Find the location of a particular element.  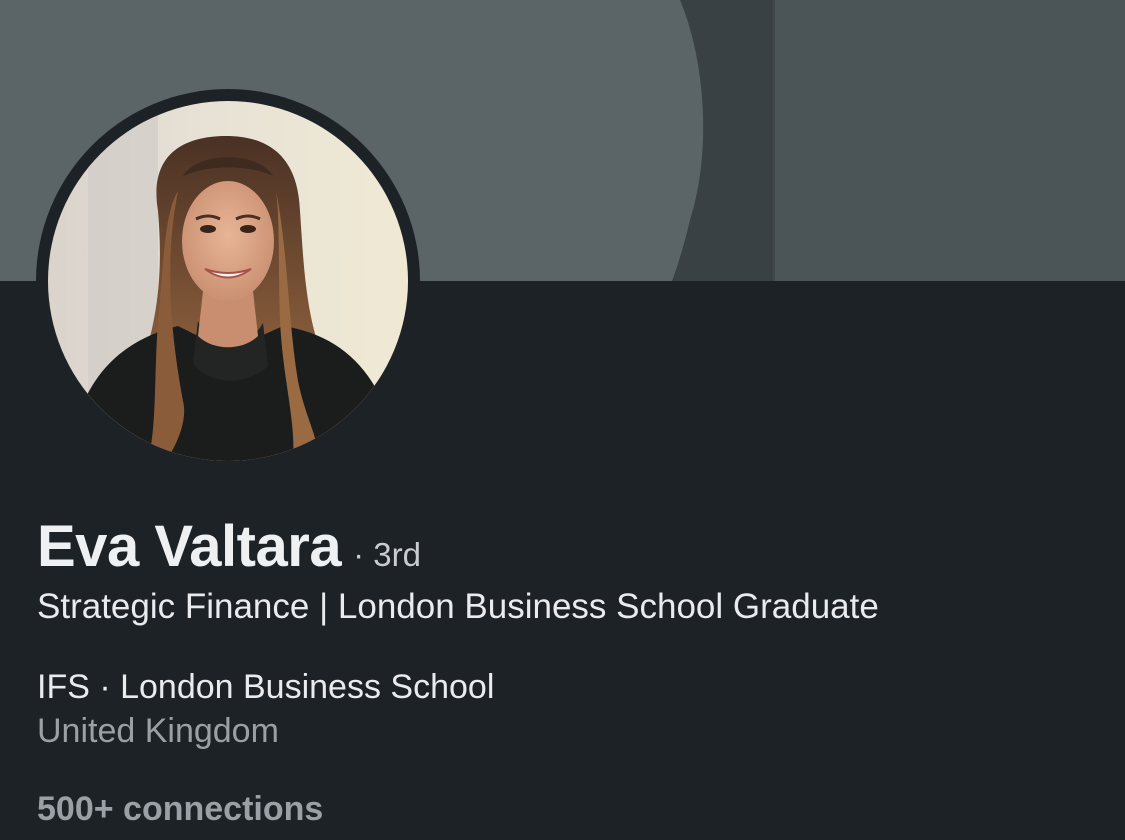

profile-name: Eva Valtara is located at coordinates (189, 546).